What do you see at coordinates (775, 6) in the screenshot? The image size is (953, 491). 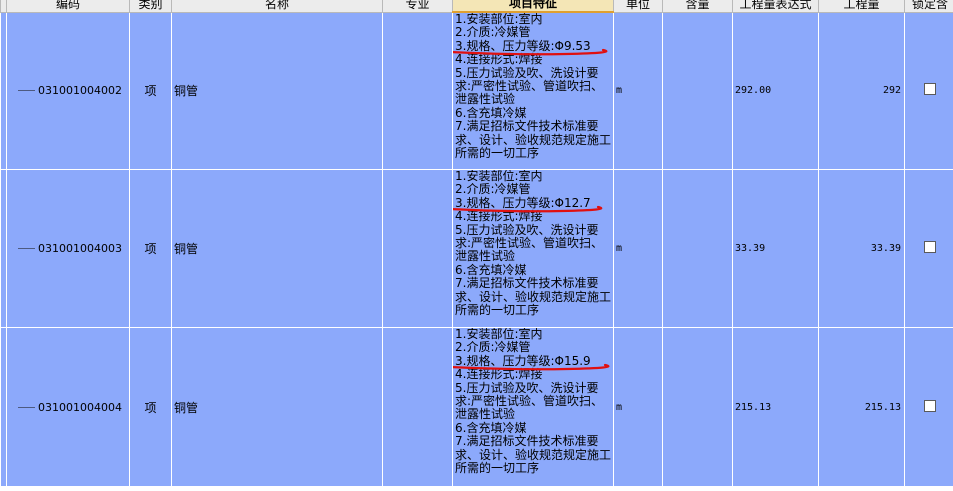 I see `header-expression: 工程量表达式` at bounding box center [775, 6].